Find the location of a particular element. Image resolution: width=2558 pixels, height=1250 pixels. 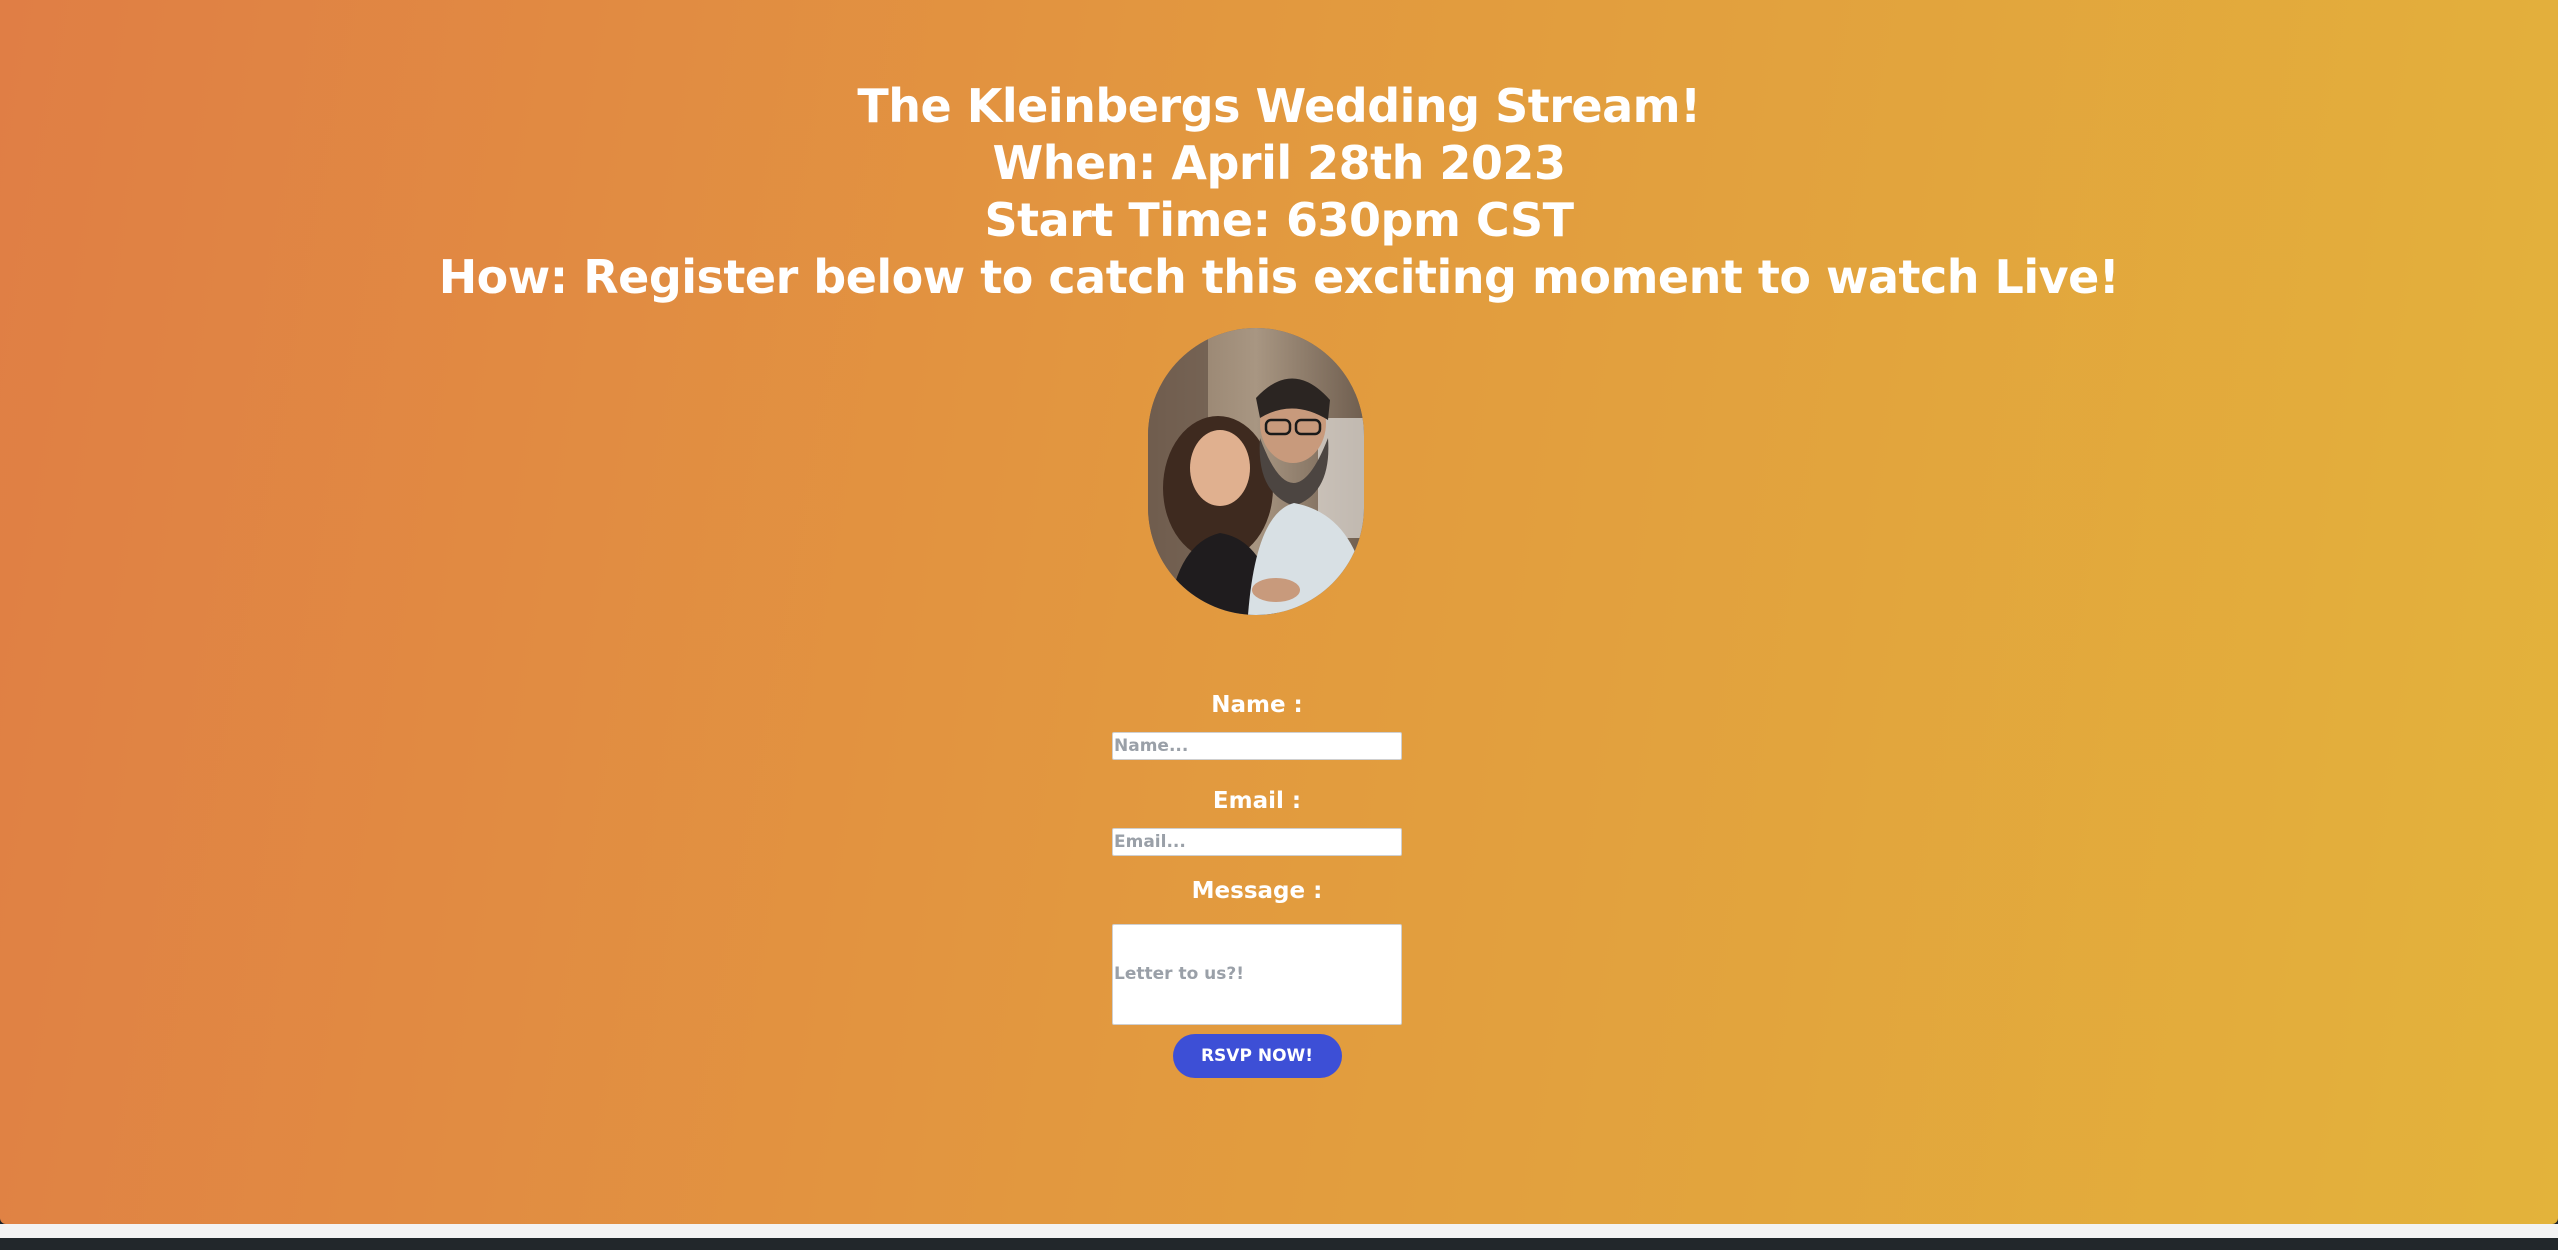

page-title: The Kleinbergs Wedding Stream! is located at coordinates (1279, 106).